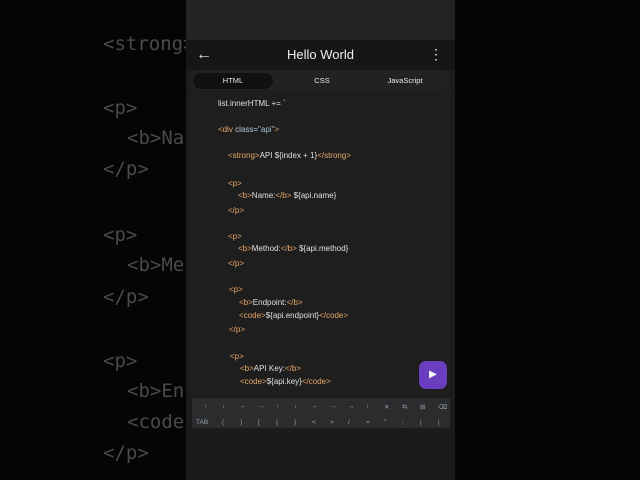 The height and width of the screenshot is (480, 640). I want to click on key: ↕, so click(367, 406).